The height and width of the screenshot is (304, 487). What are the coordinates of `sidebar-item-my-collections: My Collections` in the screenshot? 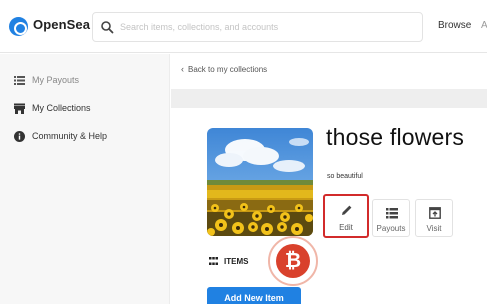 It's located at (85, 110).